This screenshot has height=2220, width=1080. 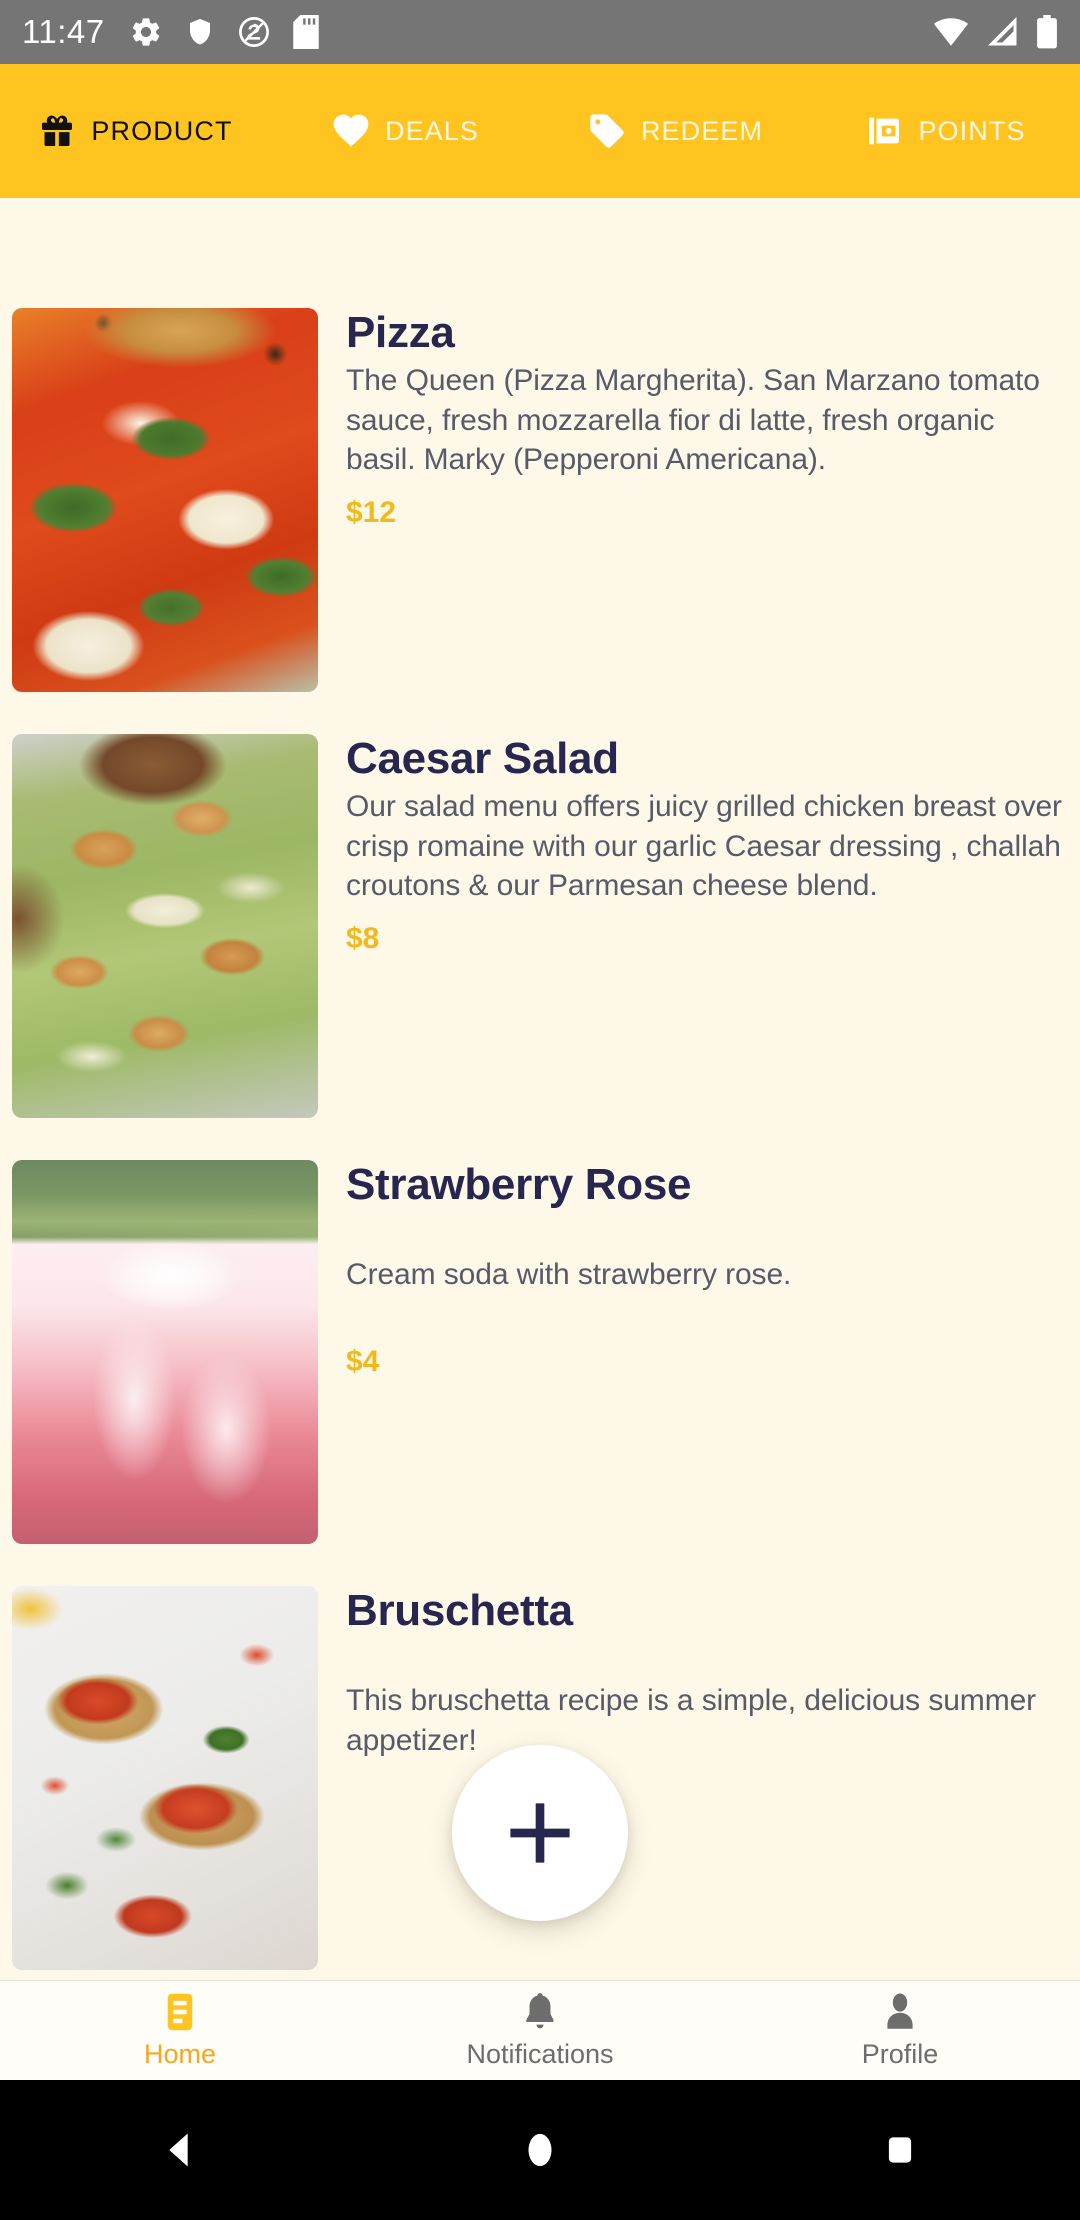 I want to click on android-q-icon, so click(x=253, y=32).